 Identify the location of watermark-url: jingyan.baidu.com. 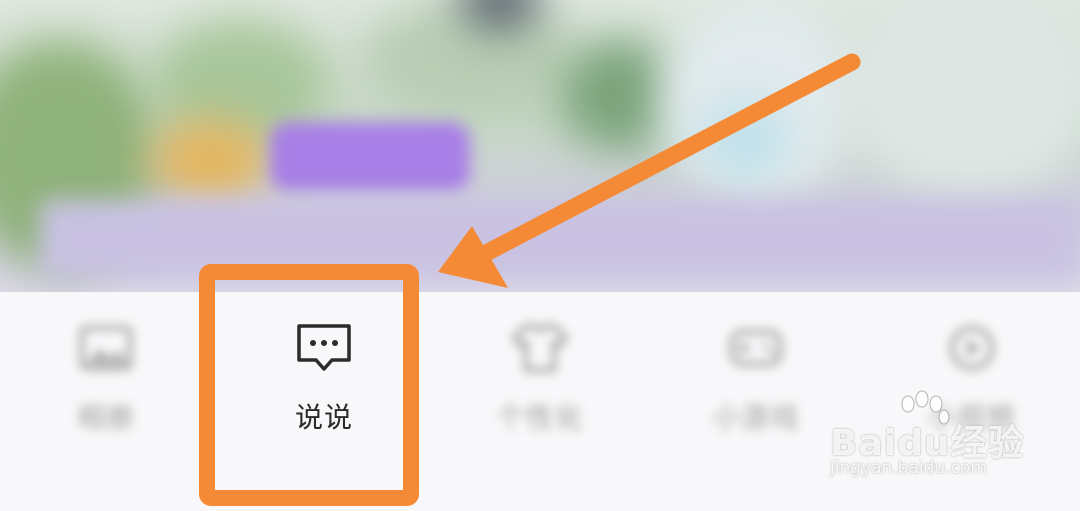
(908, 468).